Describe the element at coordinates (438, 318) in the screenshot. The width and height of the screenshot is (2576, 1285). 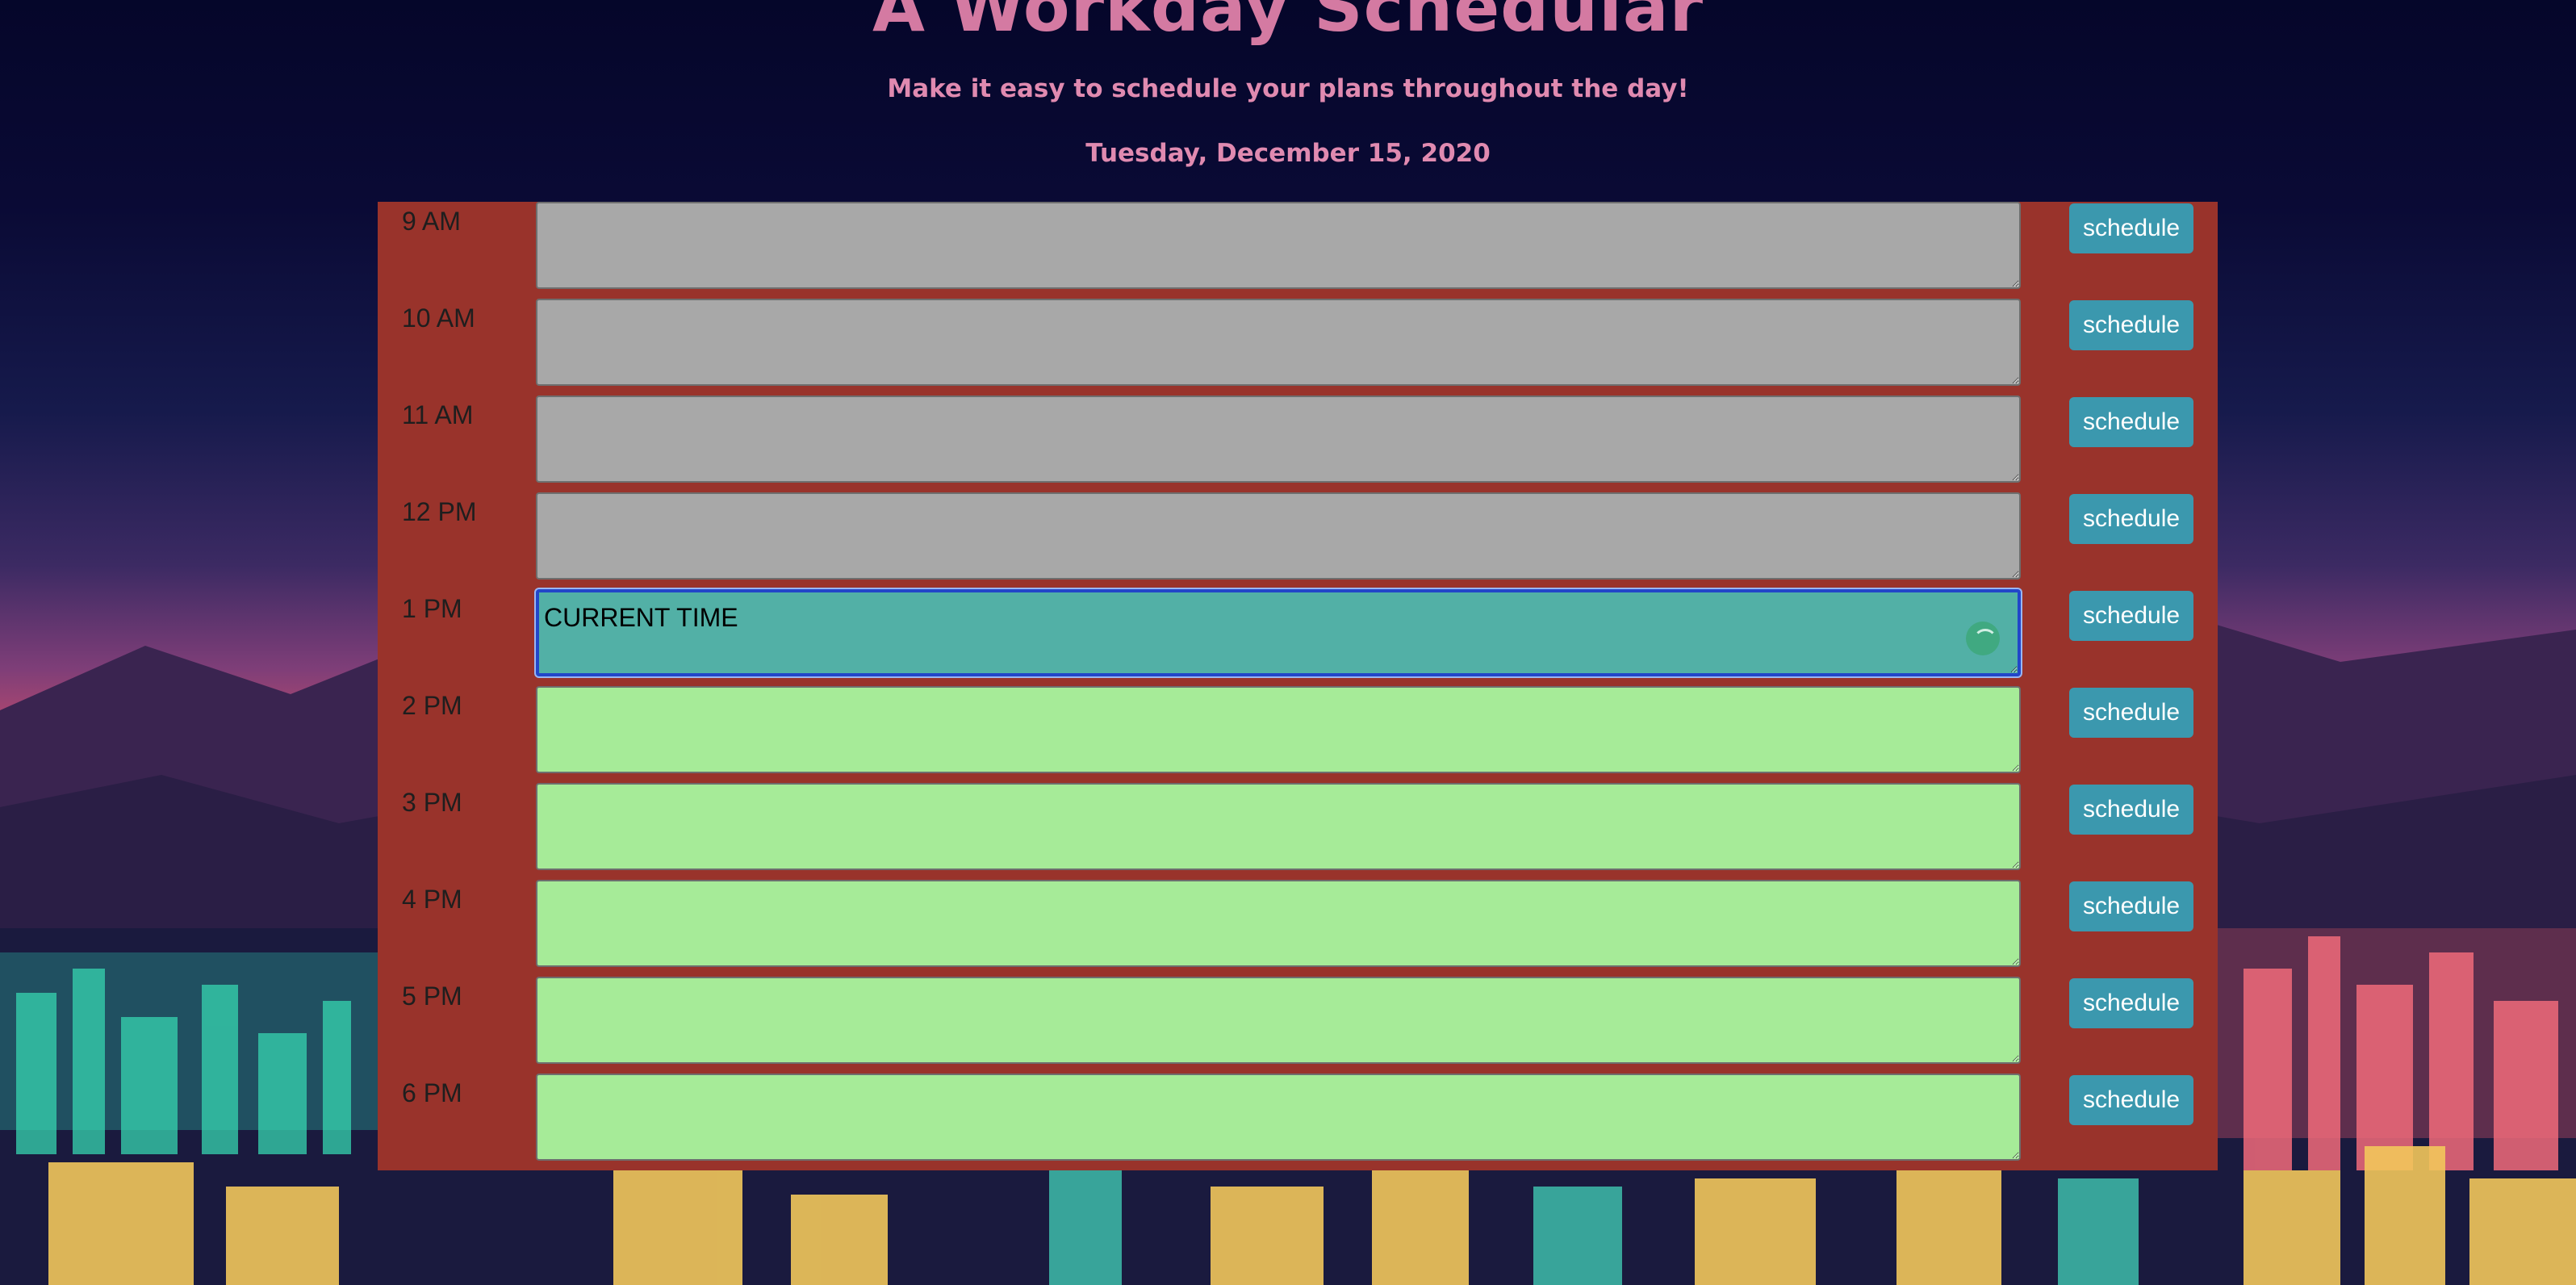
I see `hour-label: 10 AM` at that location.